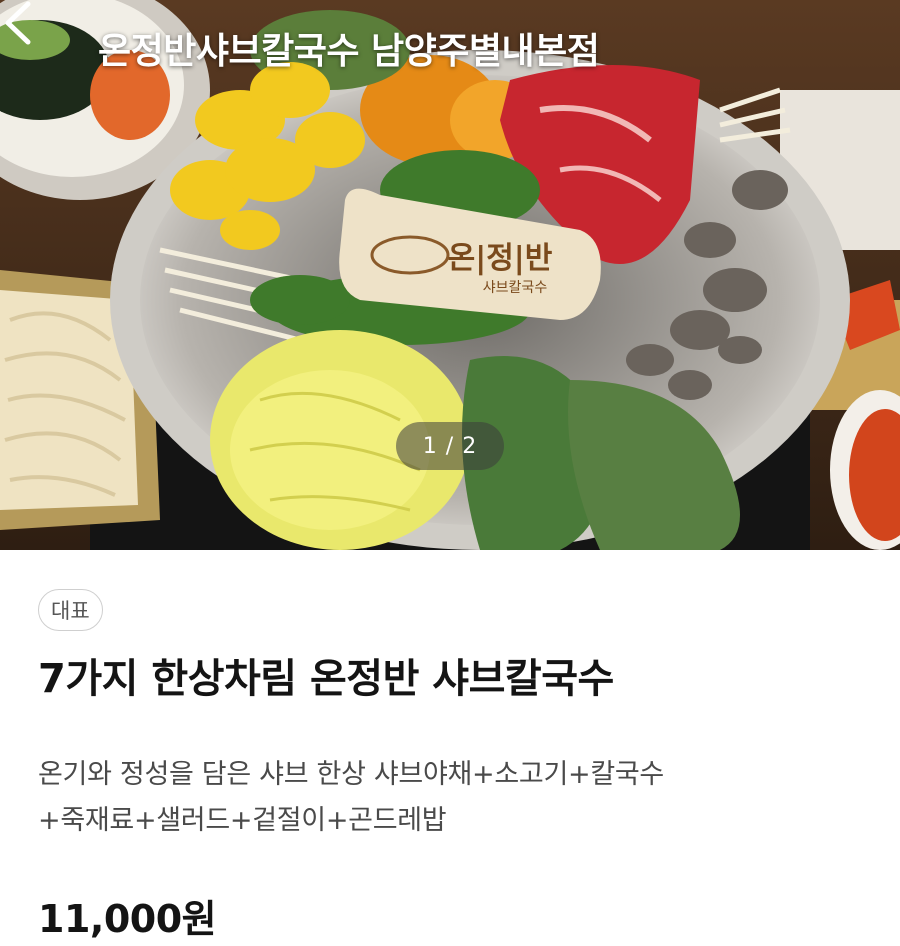  I want to click on menu-description-line: +죽재료+샐러드+겉절이+곤드레밥, so click(242, 820).